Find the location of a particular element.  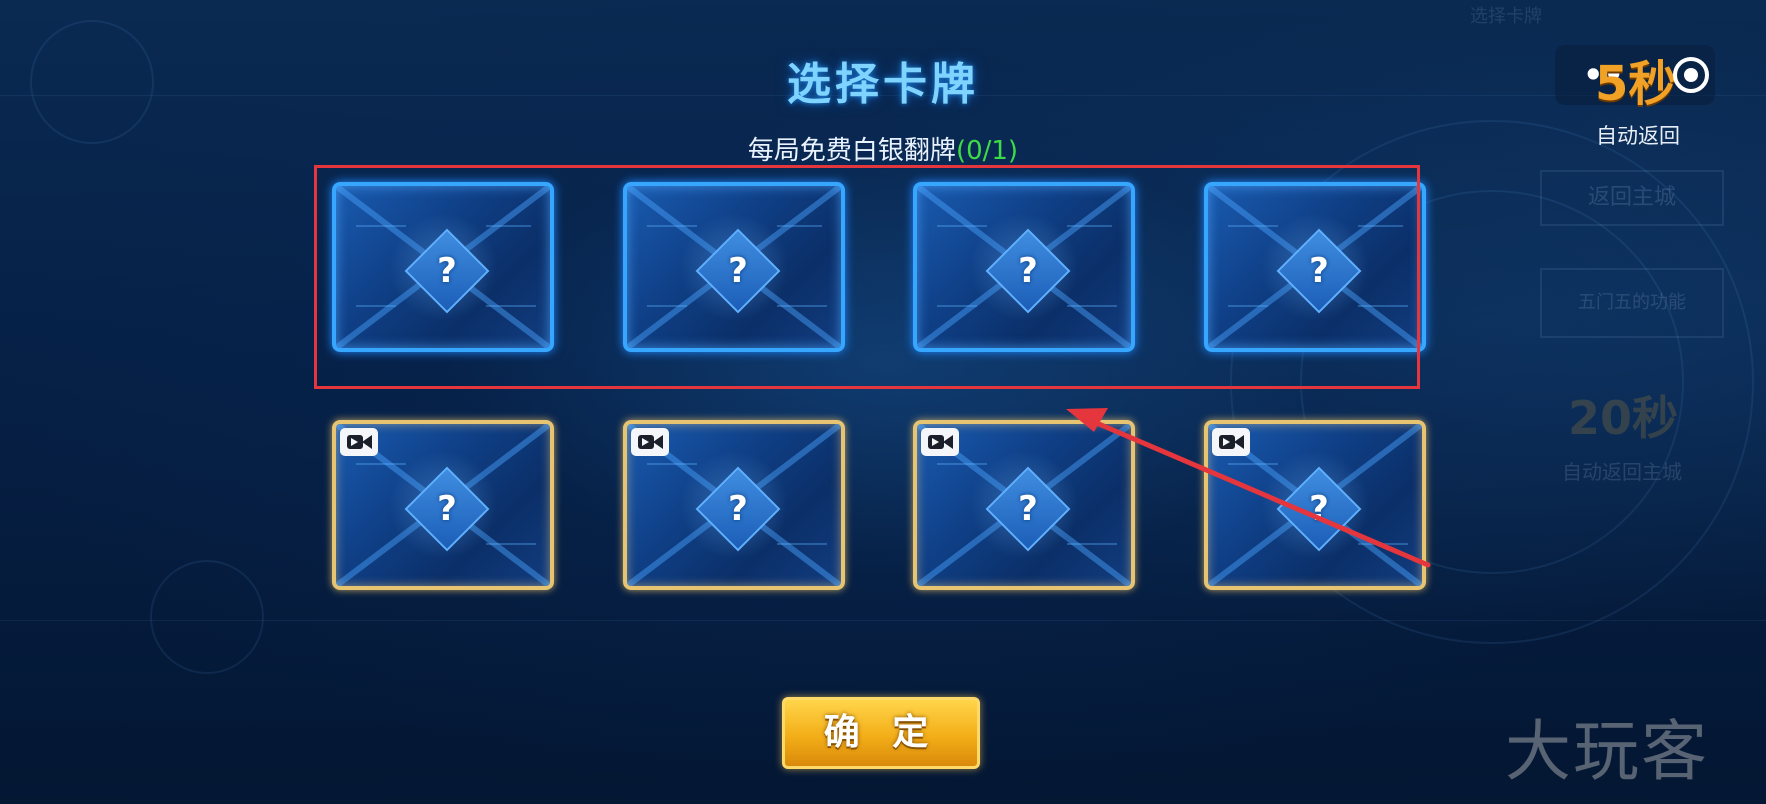

watermark: 大玩客 is located at coordinates (1607, 751).